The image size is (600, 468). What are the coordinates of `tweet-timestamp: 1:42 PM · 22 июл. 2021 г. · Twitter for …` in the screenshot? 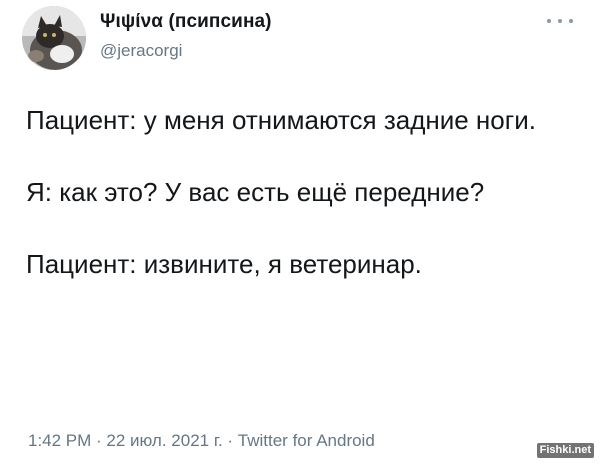 It's located at (201, 441).